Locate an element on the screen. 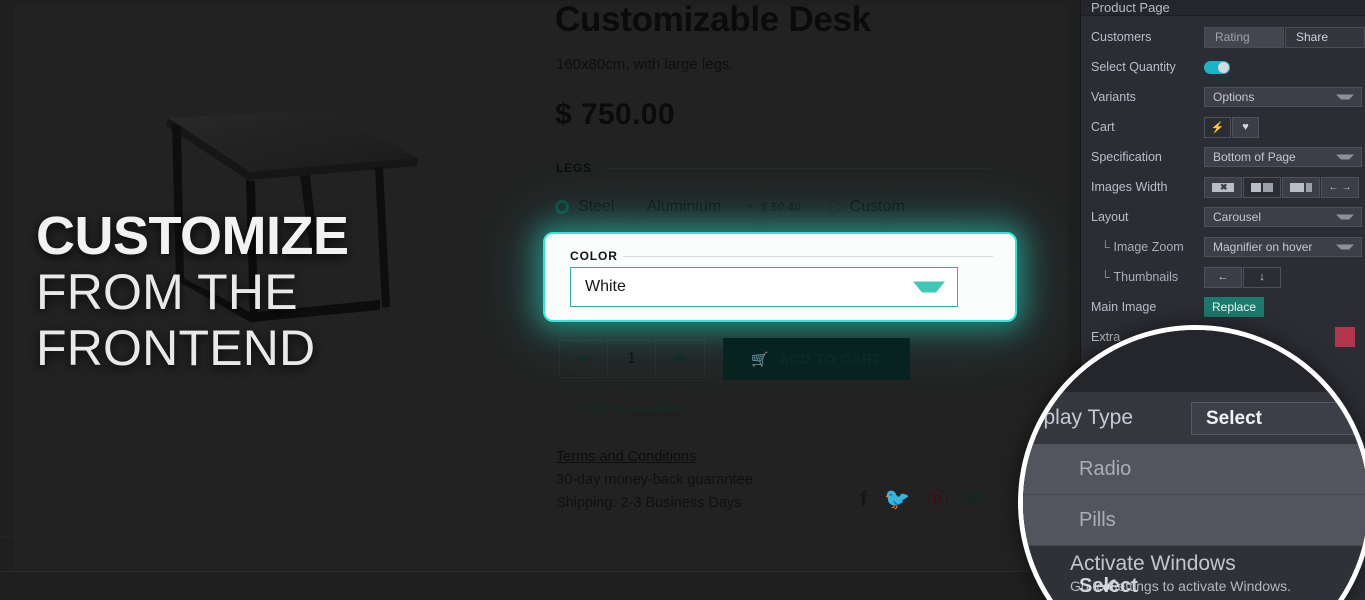 Image resolution: width=1365 pixels, height=600 pixels. option-label: Radio is located at coordinates (1105, 468).